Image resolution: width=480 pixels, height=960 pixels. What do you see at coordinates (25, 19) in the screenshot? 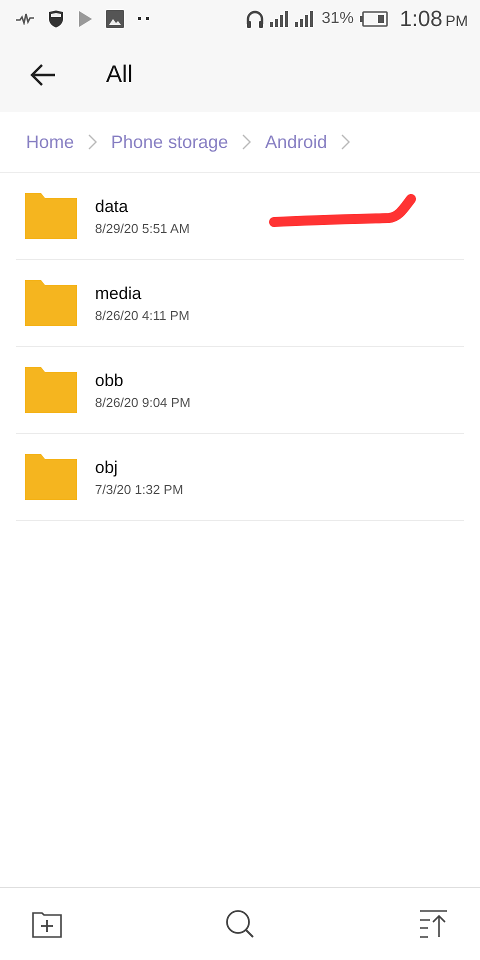
I see `activity-icon` at bounding box center [25, 19].